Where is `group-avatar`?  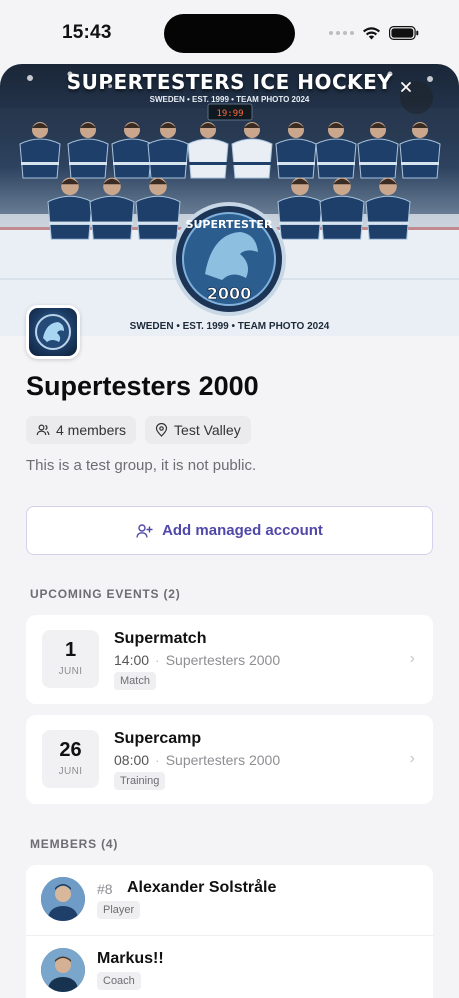
group-avatar is located at coordinates (53, 332).